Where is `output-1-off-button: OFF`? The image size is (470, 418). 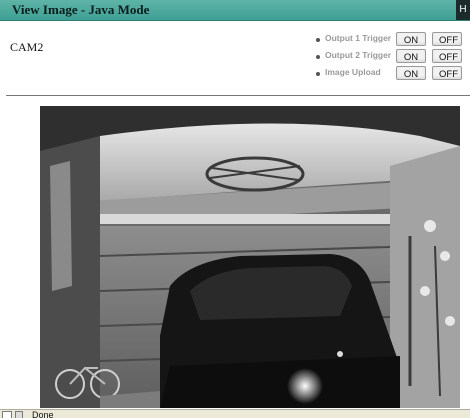
output-1-off-button: OFF is located at coordinates (447, 39).